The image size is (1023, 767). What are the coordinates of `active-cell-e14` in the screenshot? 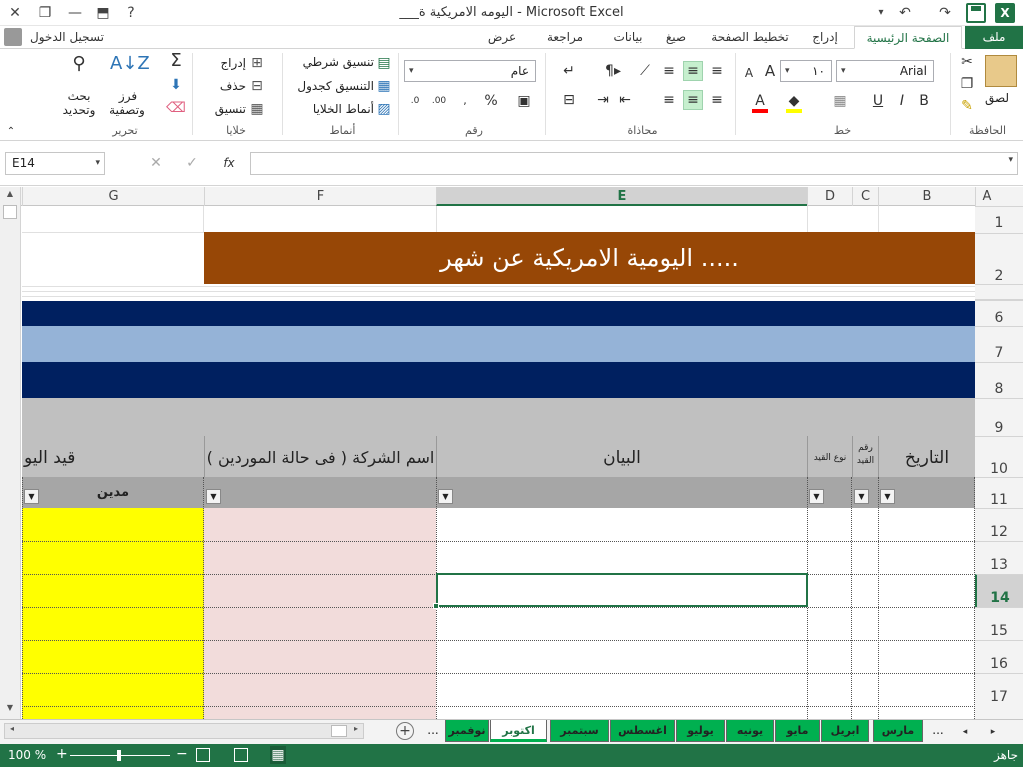 It's located at (622, 590).